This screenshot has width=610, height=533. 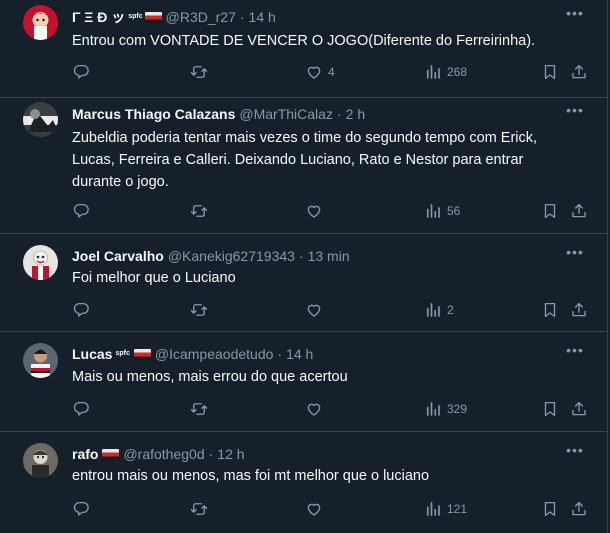 What do you see at coordinates (330, 409) in the screenshot?
I see `action-bar: 329` at bounding box center [330, 409].